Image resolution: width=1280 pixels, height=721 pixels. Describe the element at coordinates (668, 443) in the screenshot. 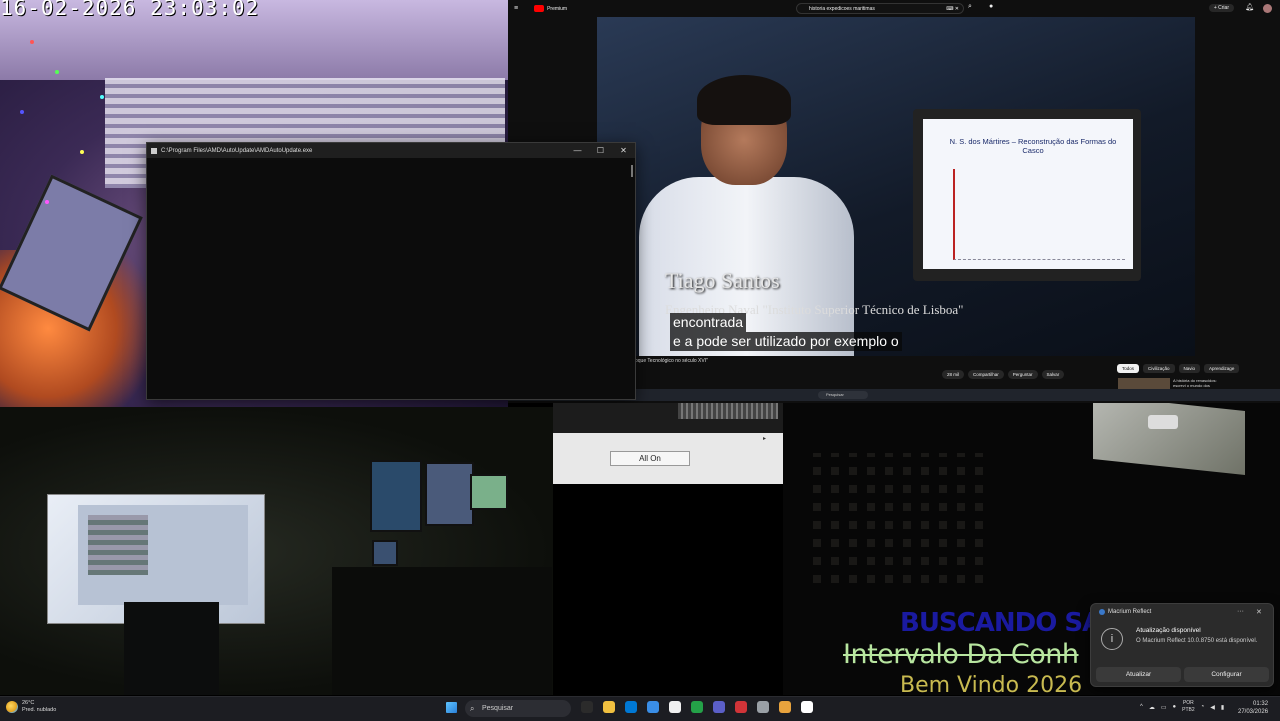

I see `light-control-panel: ▸ All On` at that location.